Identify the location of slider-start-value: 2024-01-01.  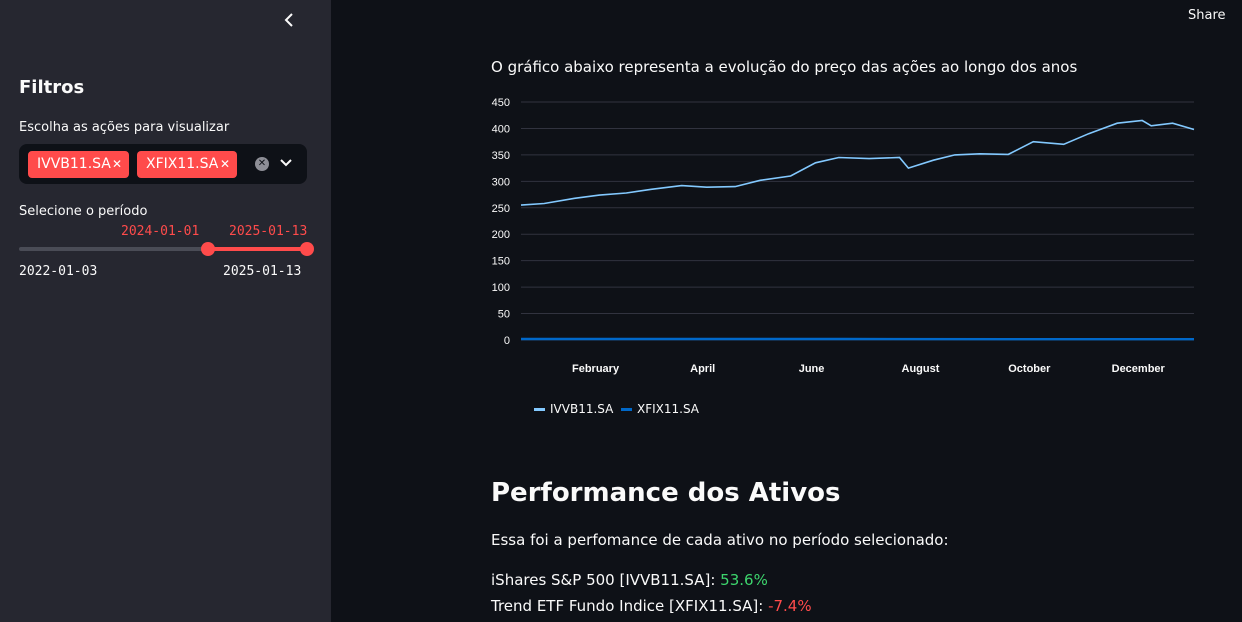
(160, 231).